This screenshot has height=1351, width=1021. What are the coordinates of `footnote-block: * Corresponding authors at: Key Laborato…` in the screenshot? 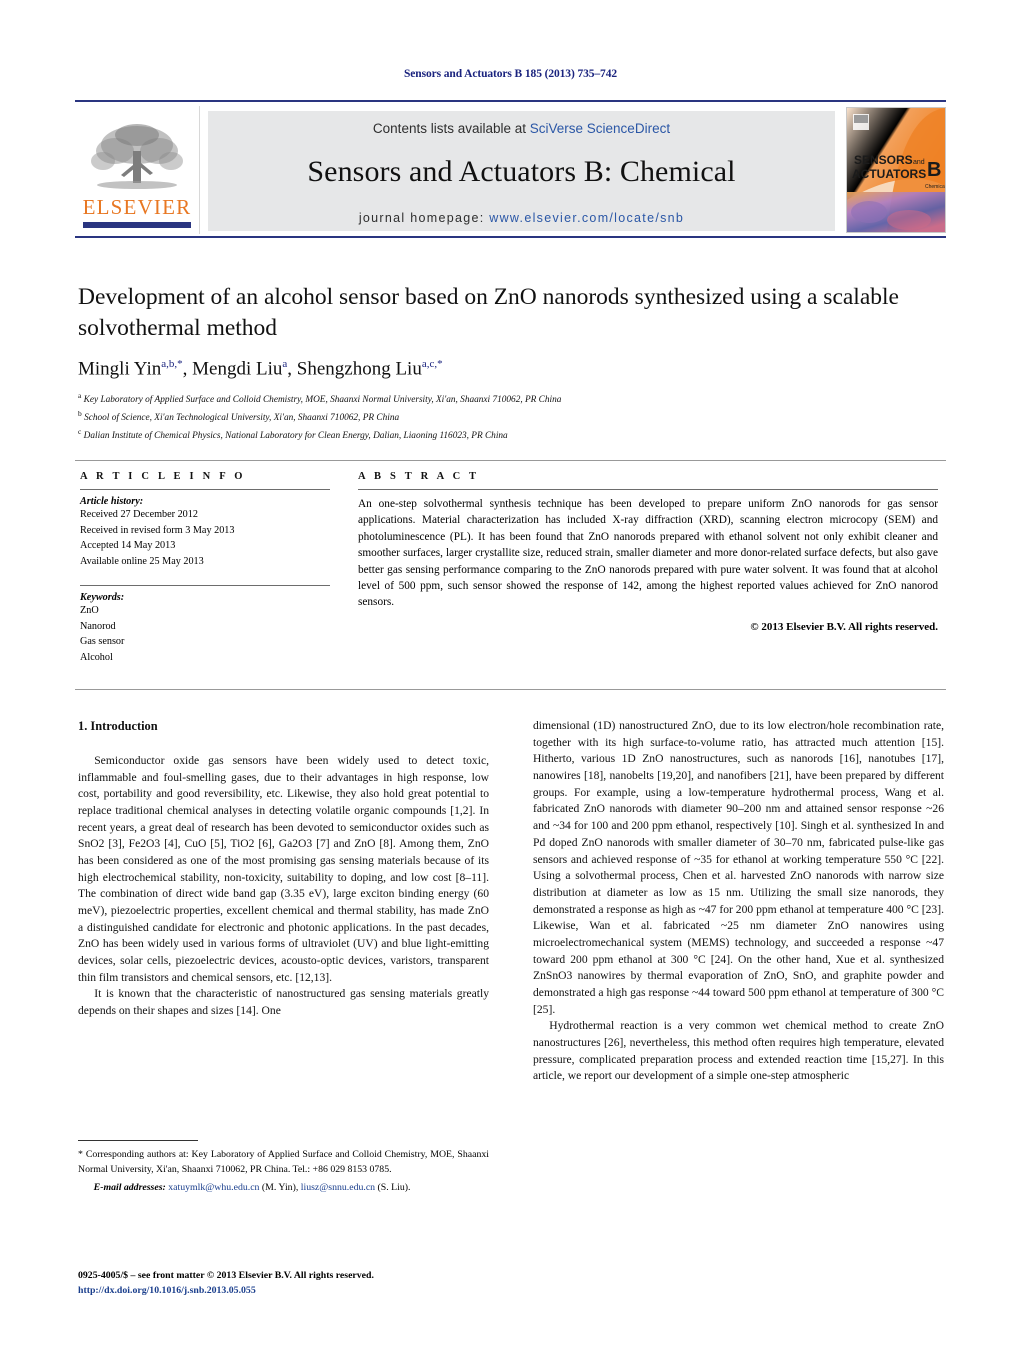 It's located at (283, 1168).